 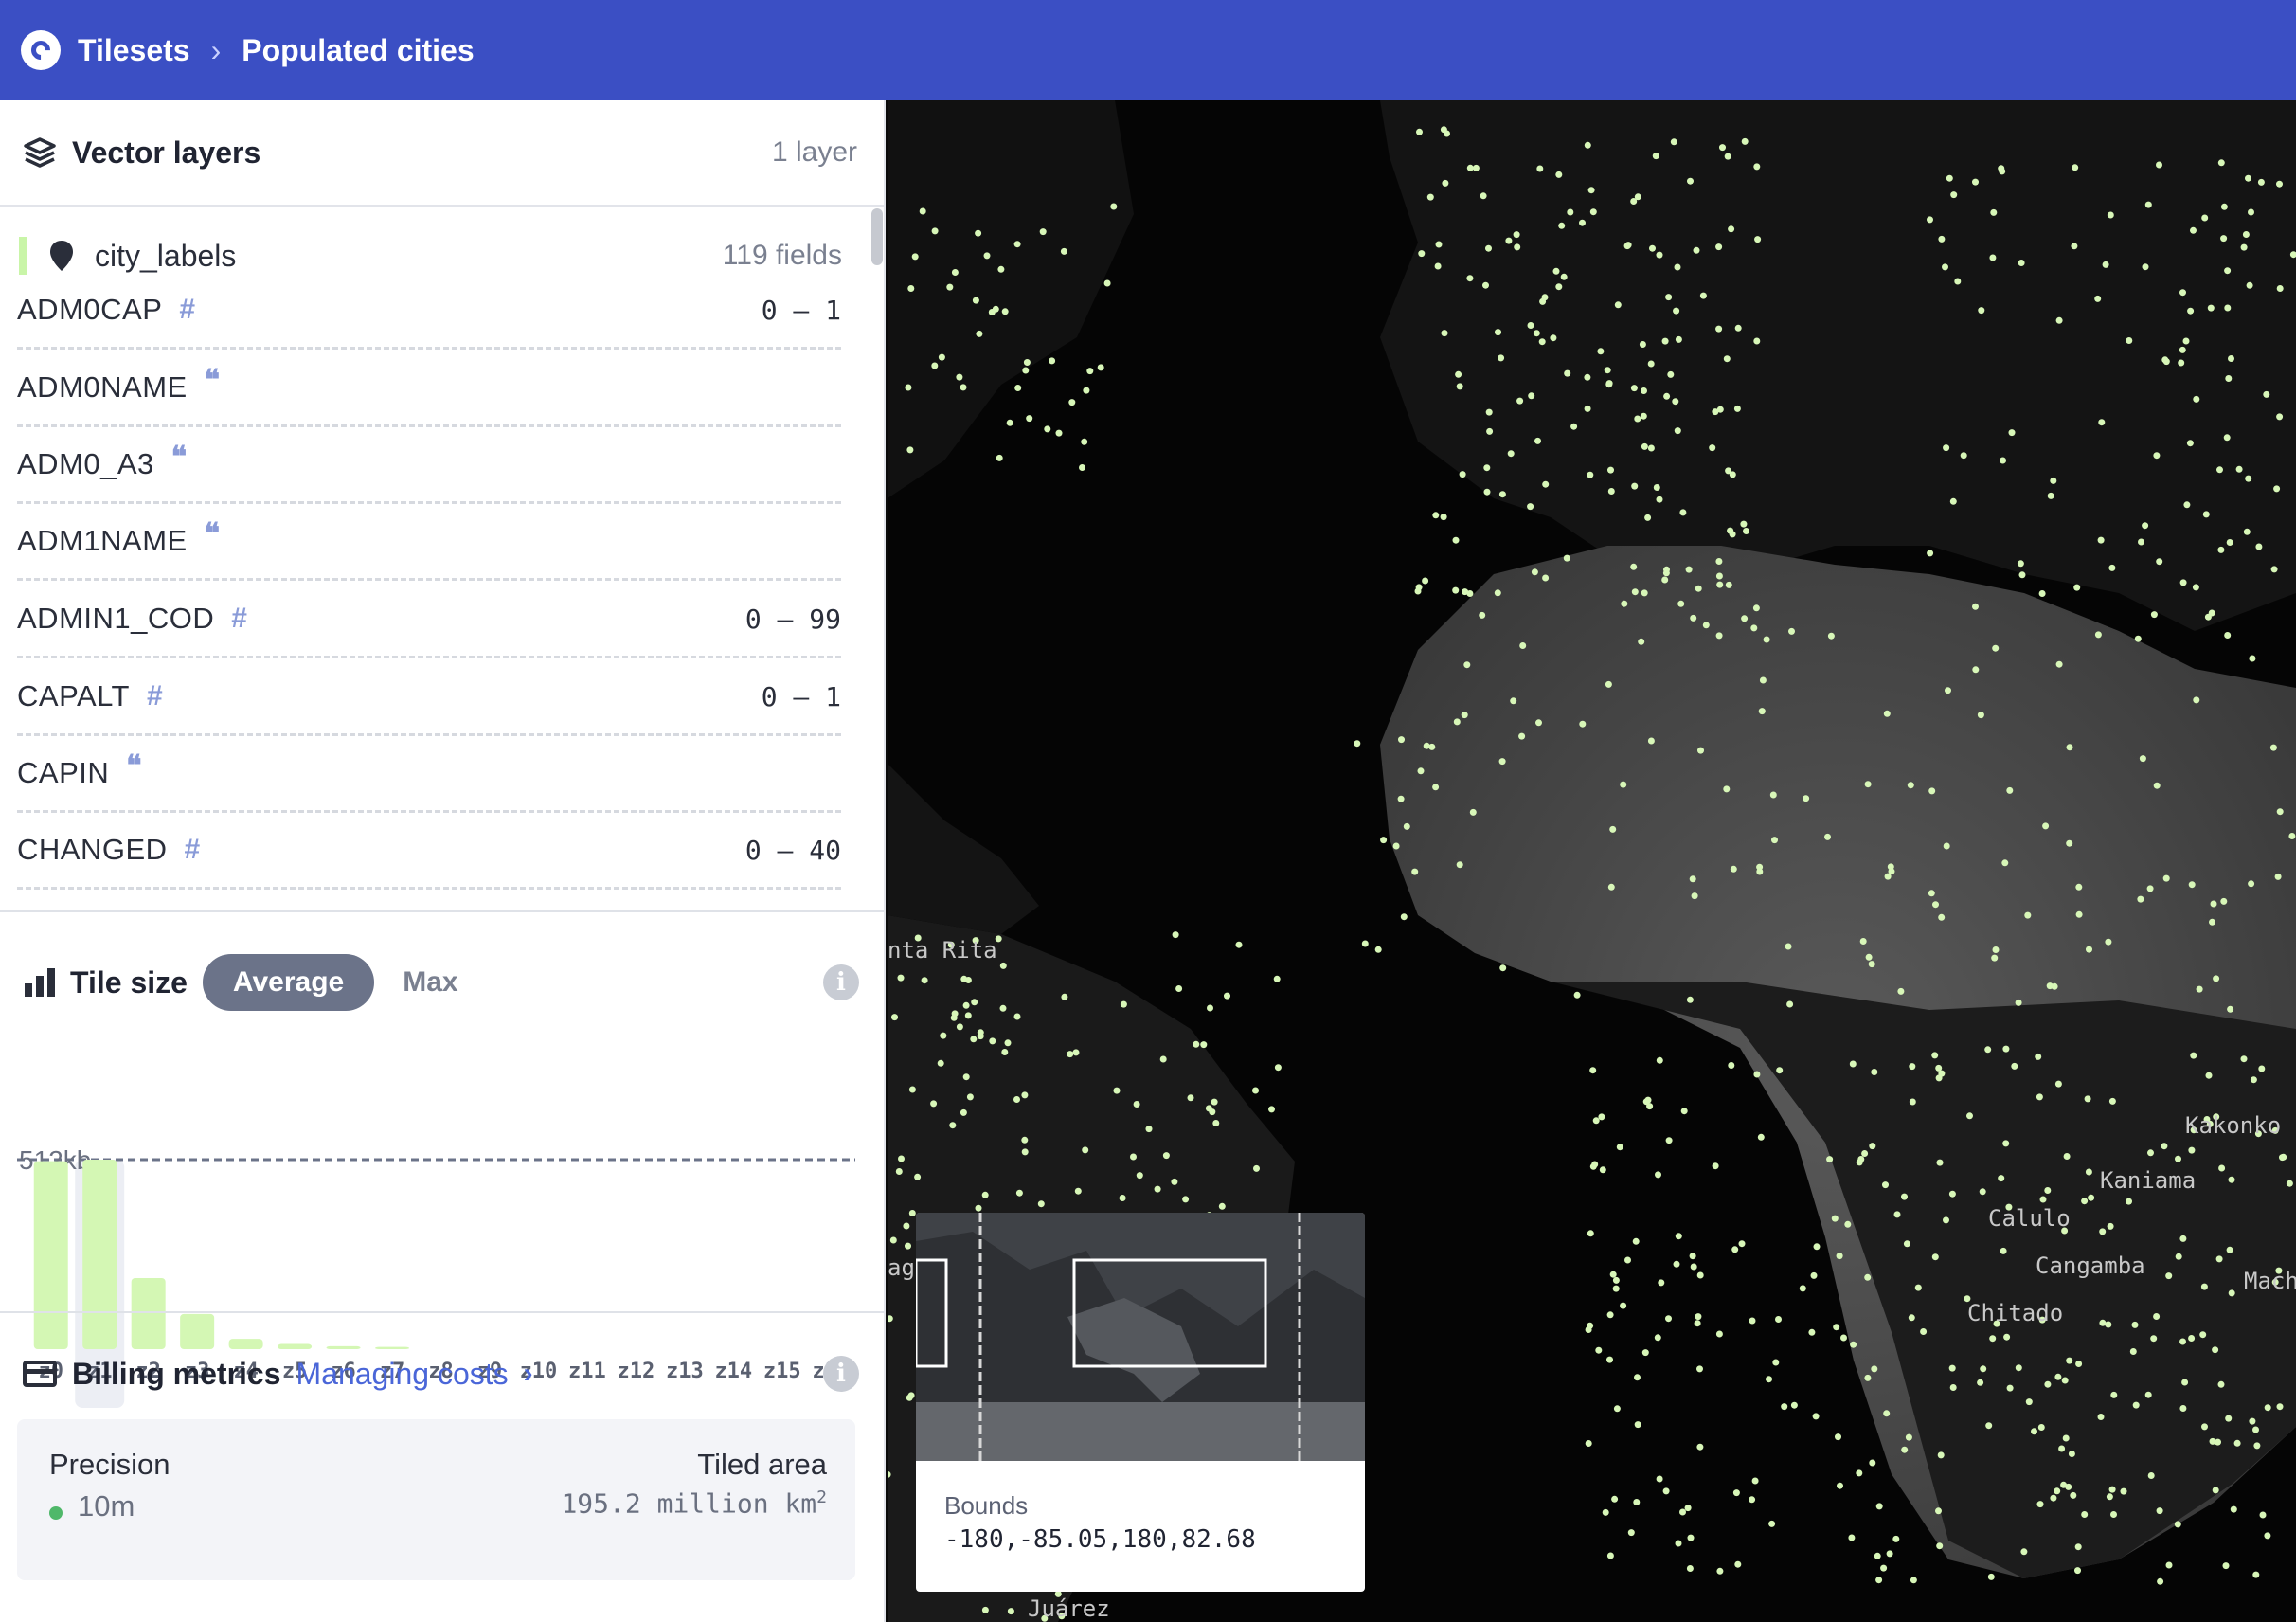 I want to click on field-row: ADM0_A3 ❛❛, so click(x=429, y=465).